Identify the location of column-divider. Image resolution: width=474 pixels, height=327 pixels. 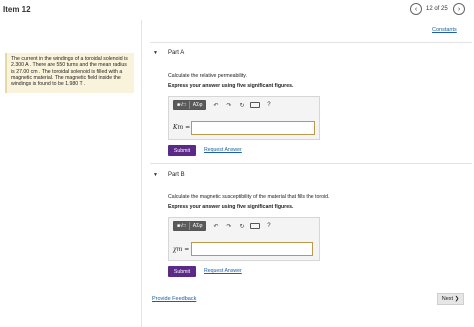
(141, 173).